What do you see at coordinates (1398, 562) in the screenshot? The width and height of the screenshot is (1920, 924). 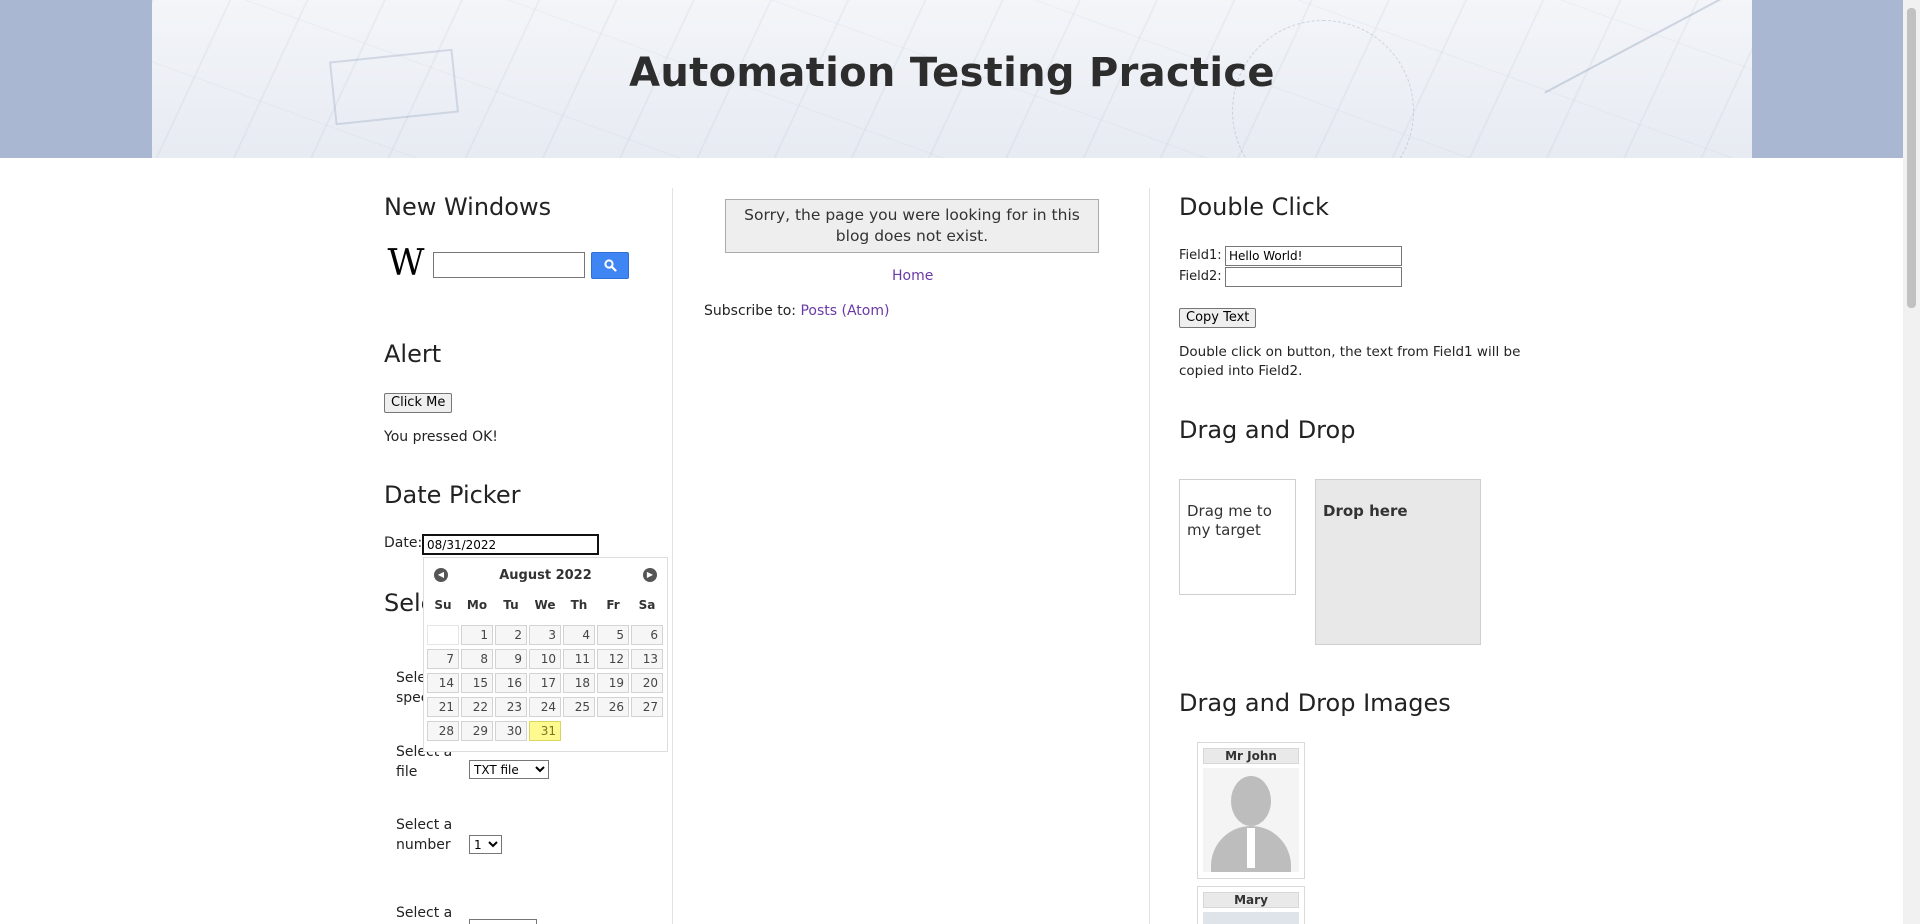 I see `droppable-box: Drop here` at bounding box center [1398, 562].